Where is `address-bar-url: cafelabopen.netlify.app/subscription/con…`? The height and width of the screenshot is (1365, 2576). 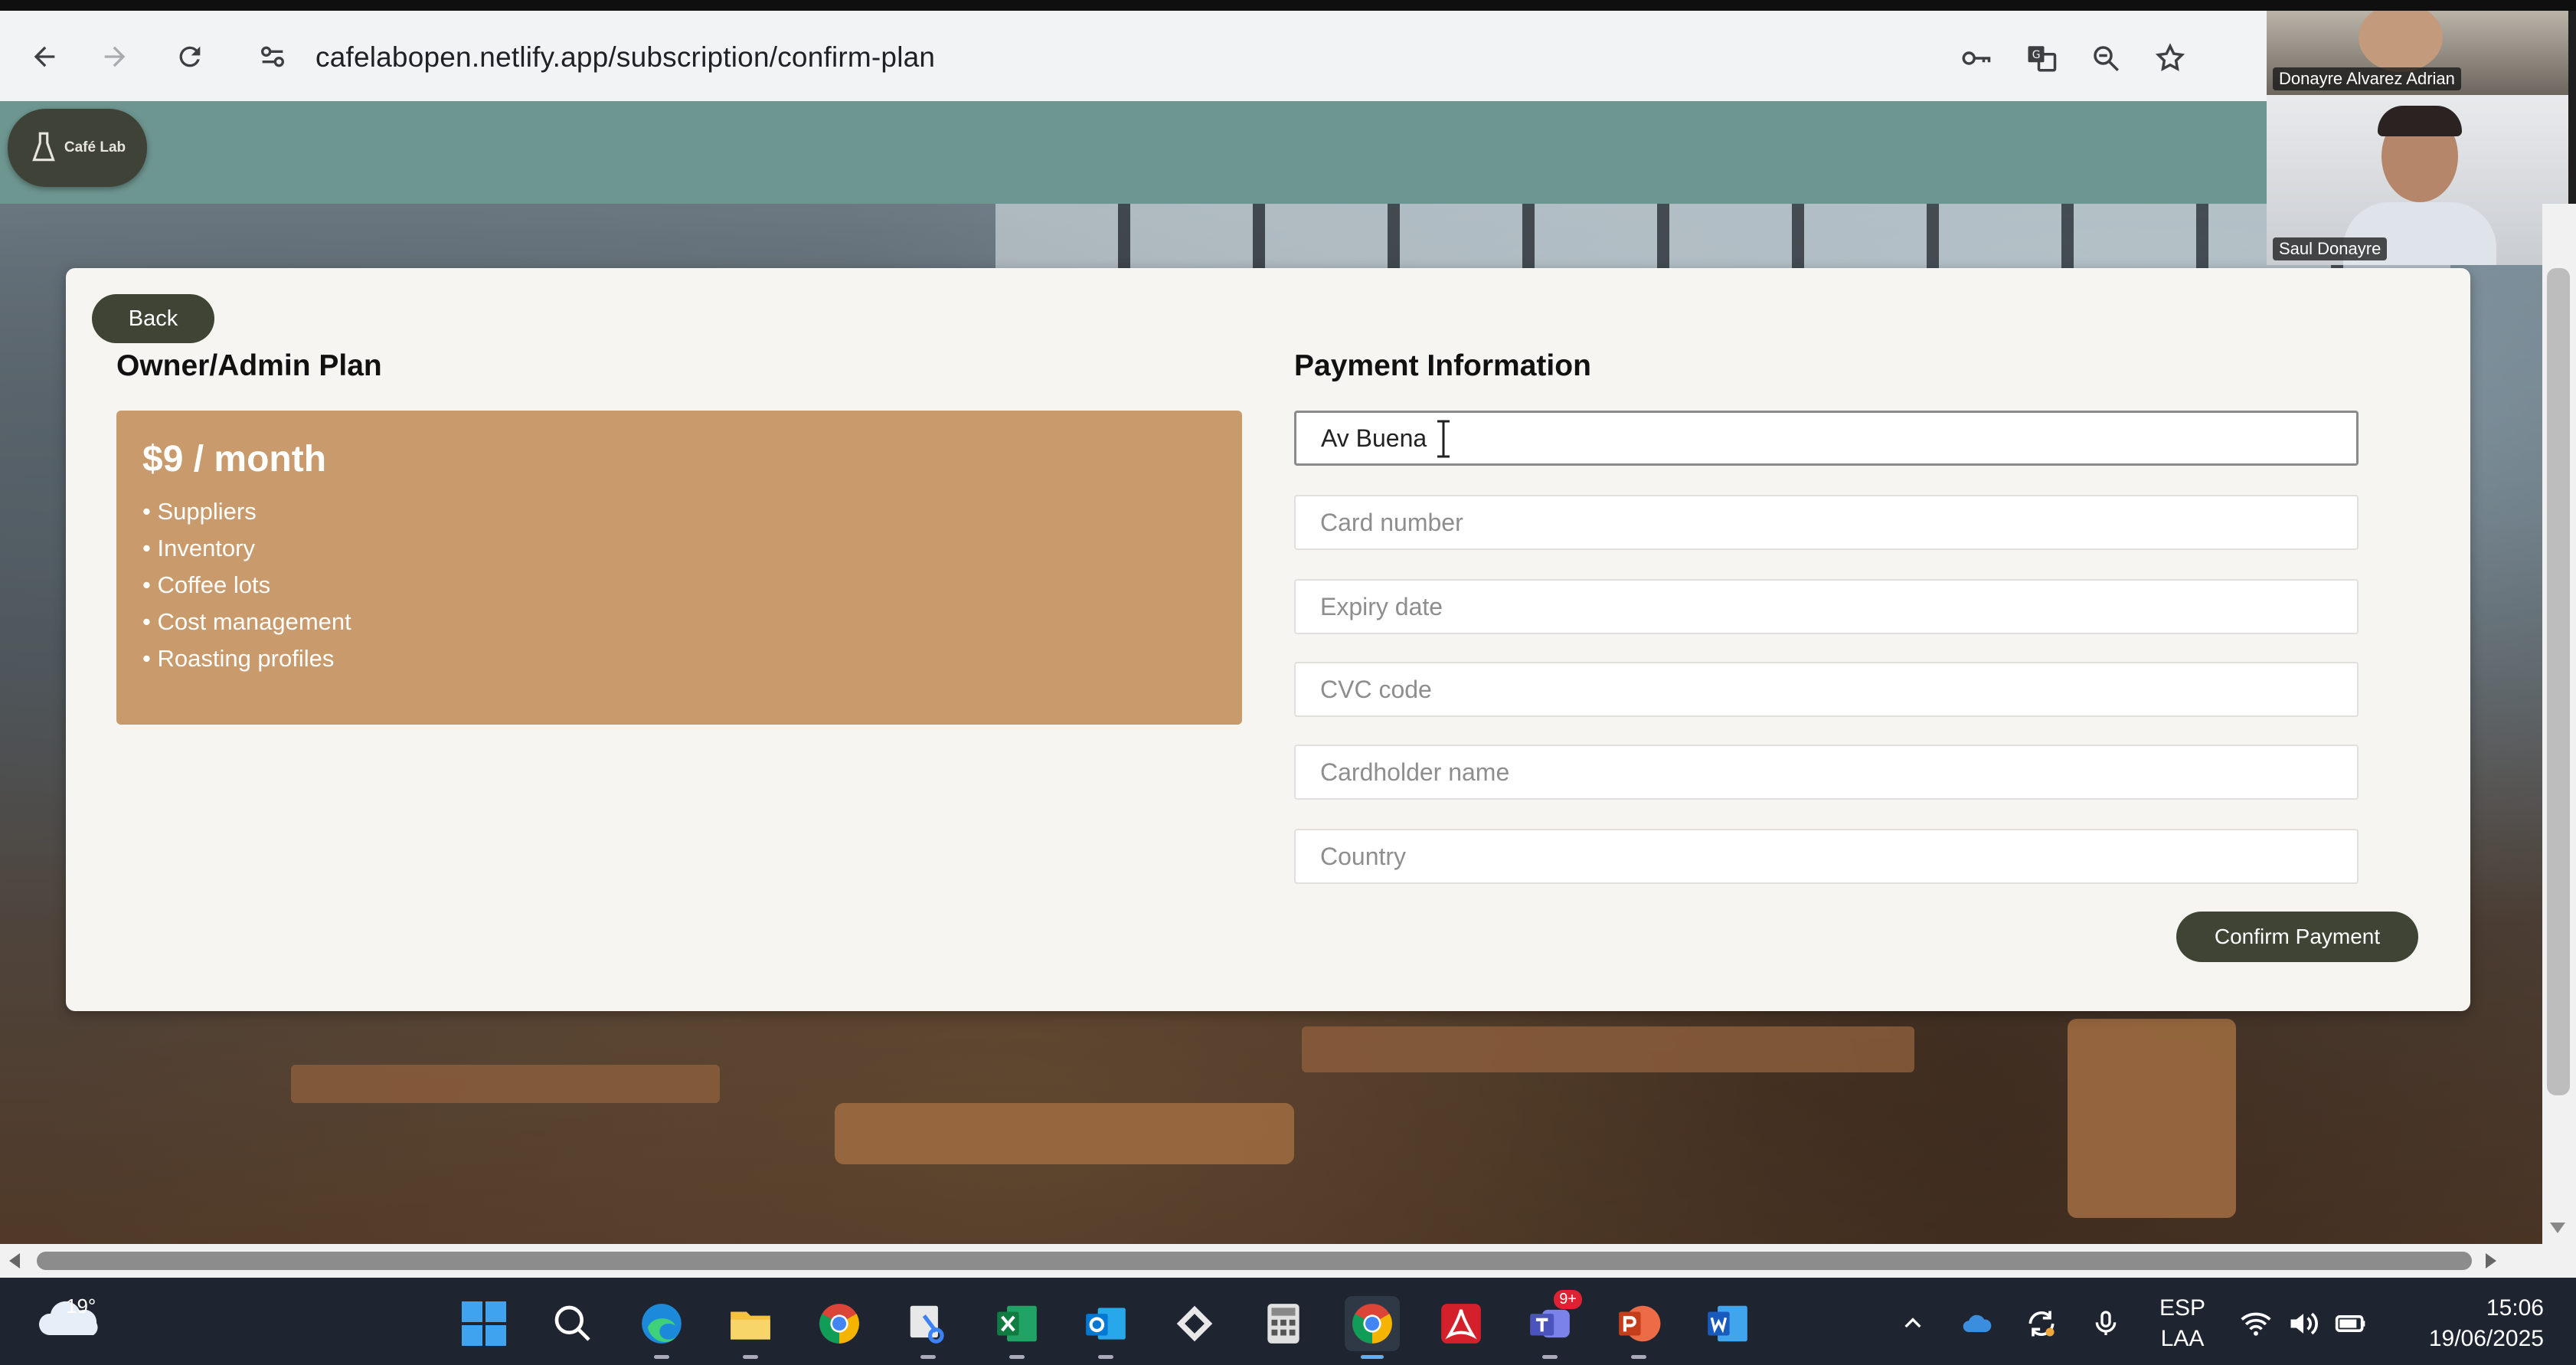 address-bar-url: cafelabopen.netlify.app/subscription/con… is located at coordinates (625, 58).